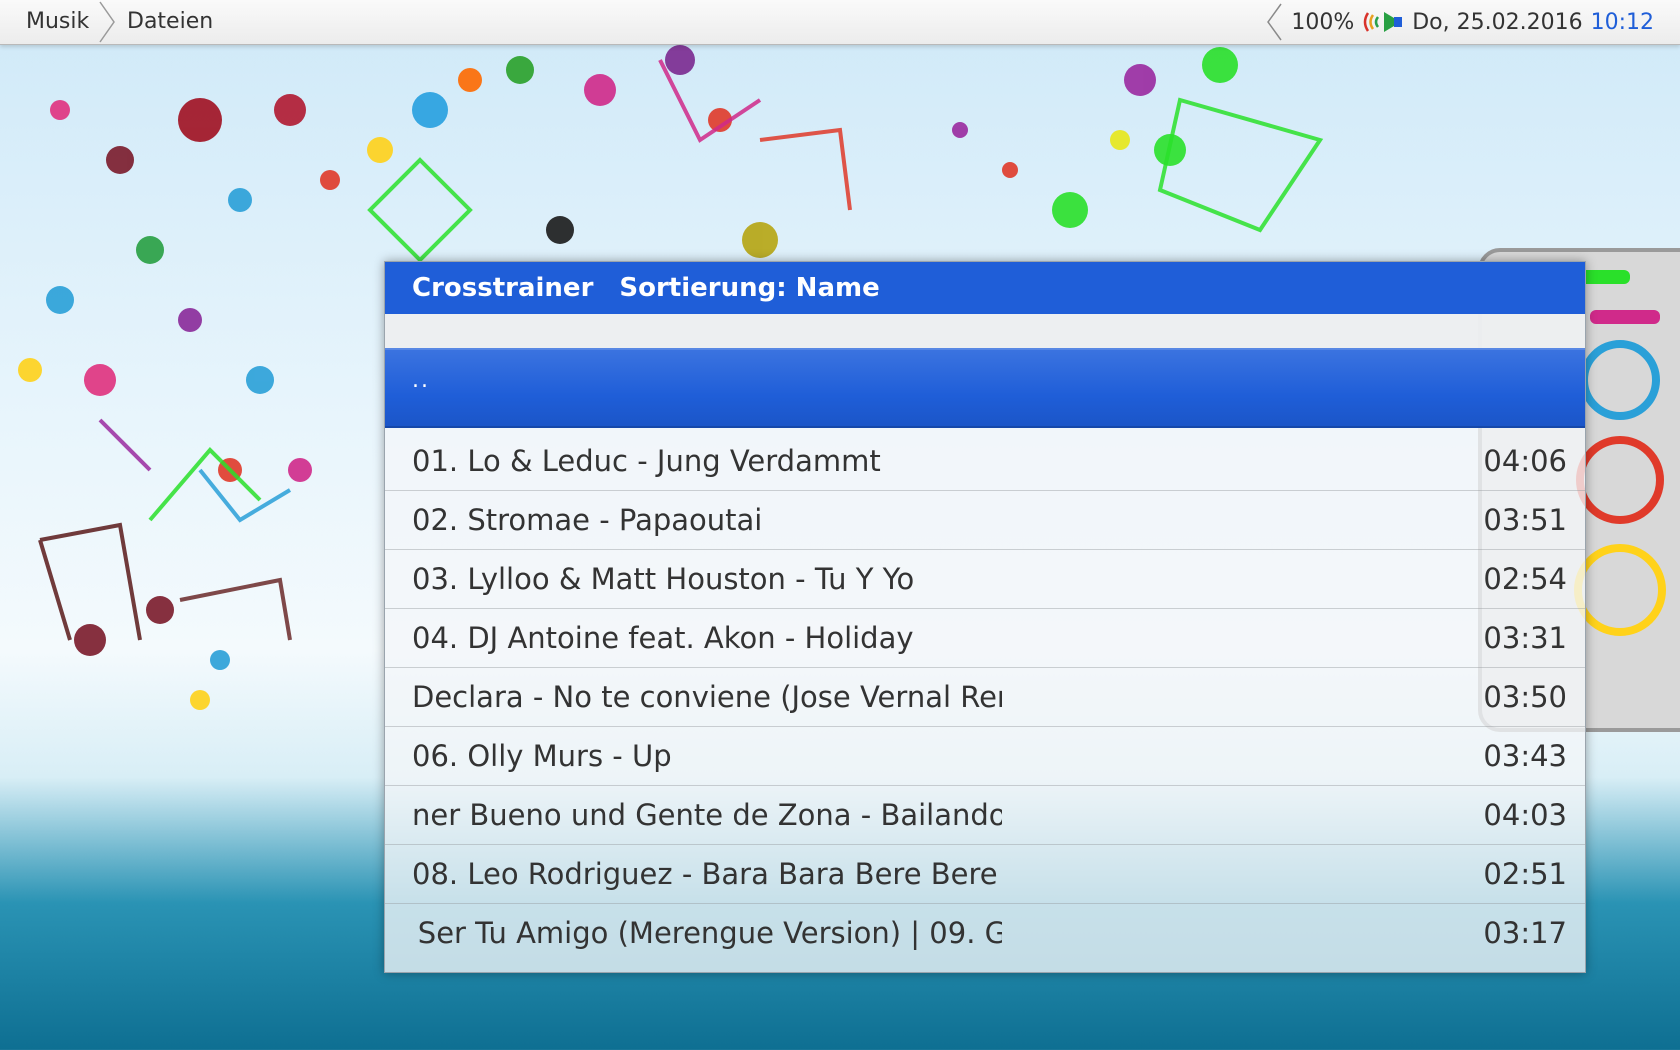 The height and width of the screenshot is (1050, 1680). What do you see at coordinates (1622, 22) in the screenshot?
I see `clock-time: 10:12` at bounding box center [1622, 22].